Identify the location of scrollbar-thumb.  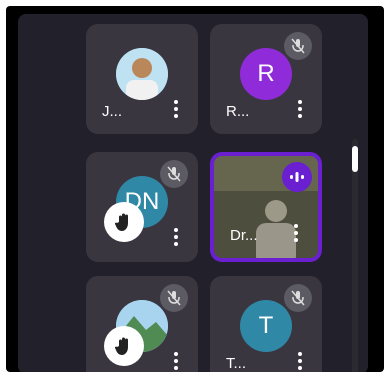
(355, 159).